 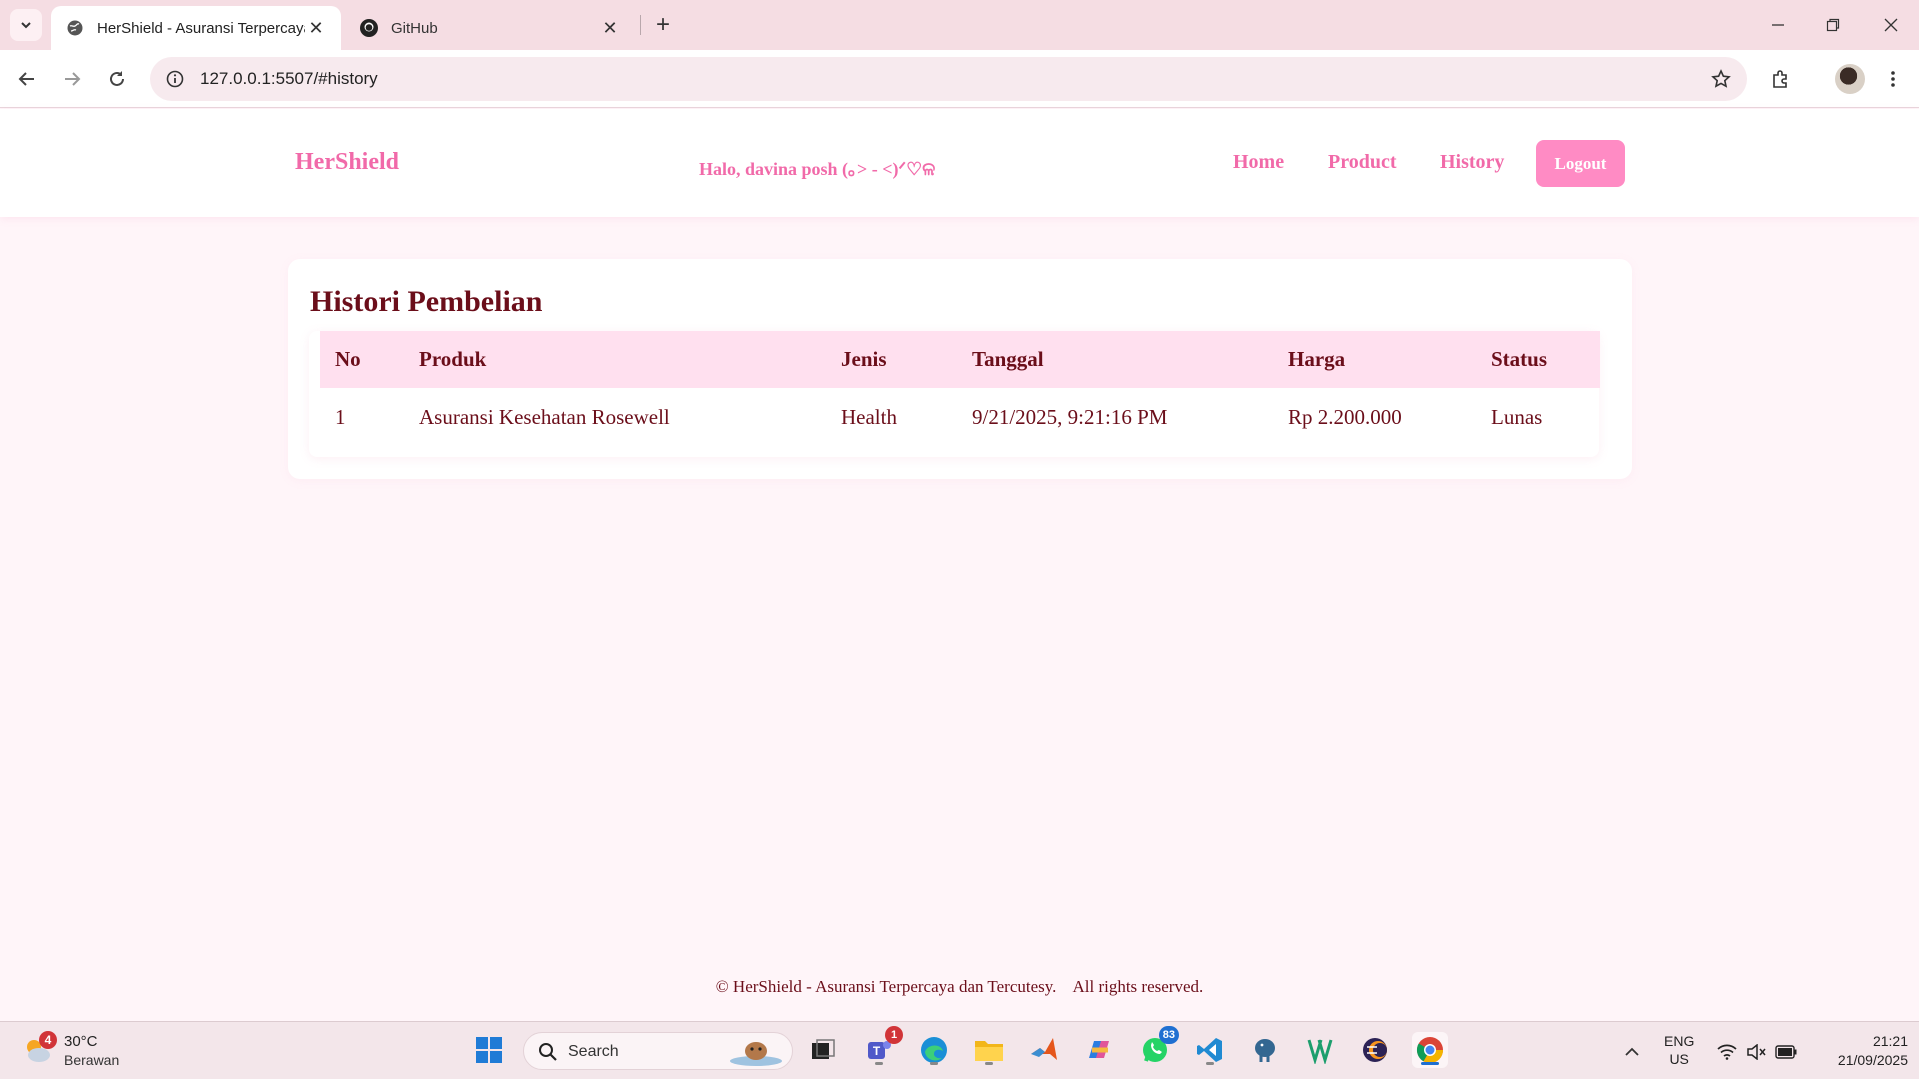 What do you see at coordinates (1786, 1052) in the screenshot?
I see `battery-icon` at bounding box center [1786, 1052].